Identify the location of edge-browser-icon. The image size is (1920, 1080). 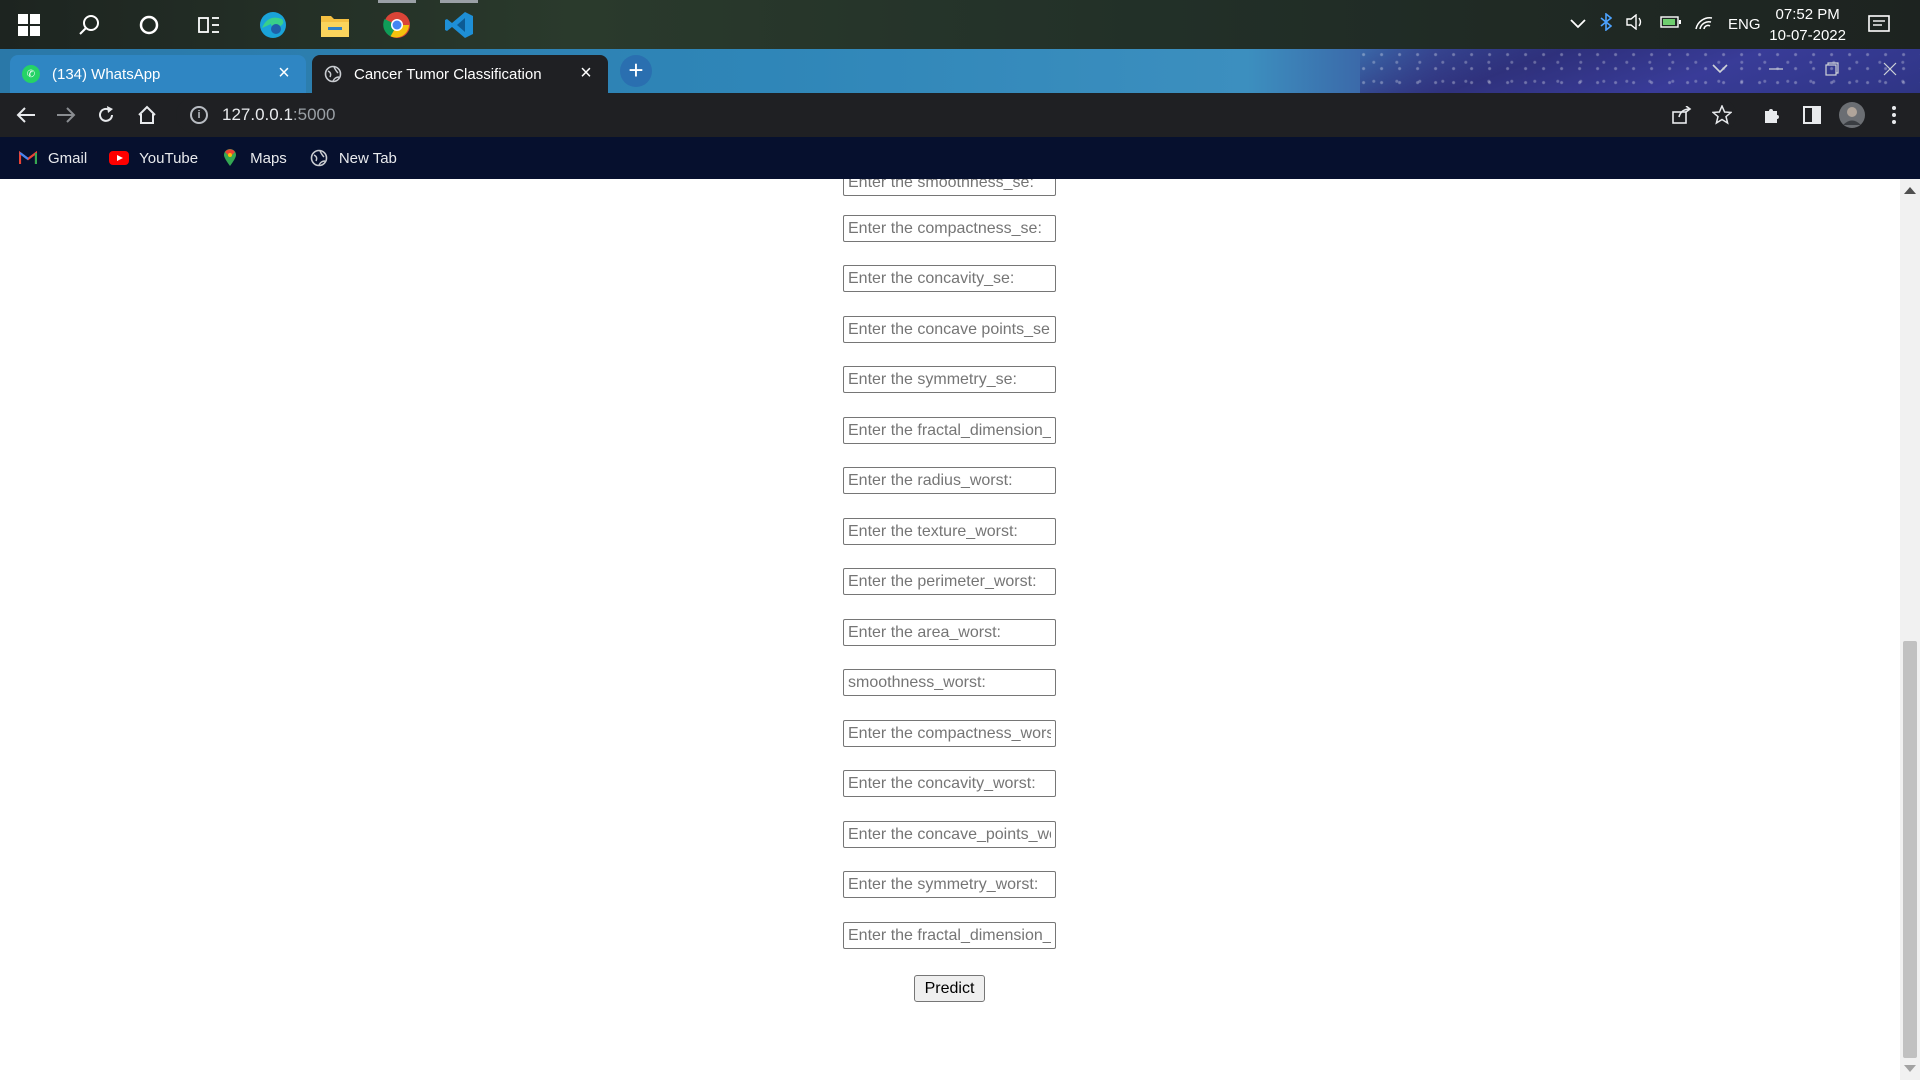
(273, 25).